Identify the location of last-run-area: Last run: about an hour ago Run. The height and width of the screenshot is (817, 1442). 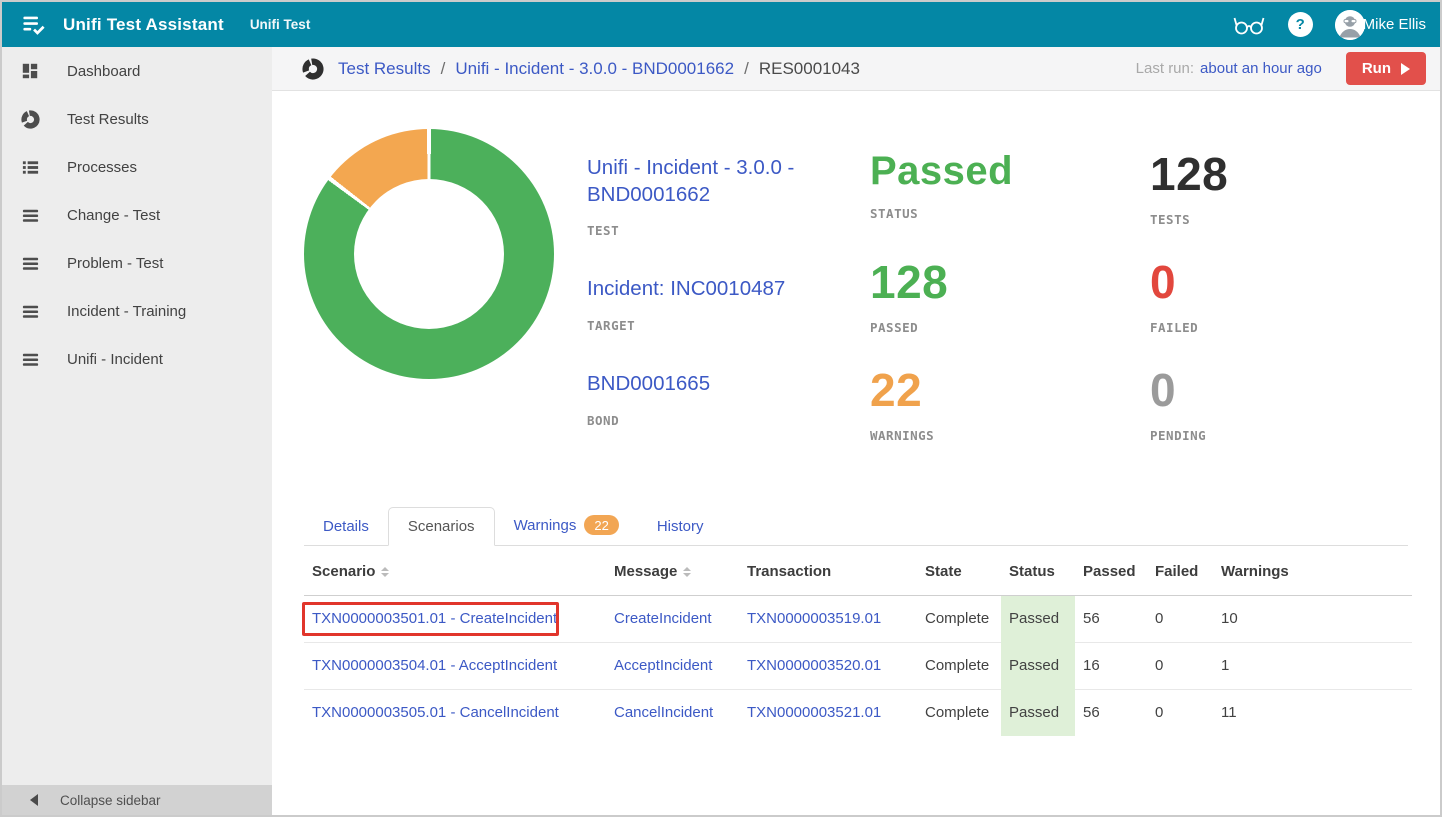
(1281, 68).